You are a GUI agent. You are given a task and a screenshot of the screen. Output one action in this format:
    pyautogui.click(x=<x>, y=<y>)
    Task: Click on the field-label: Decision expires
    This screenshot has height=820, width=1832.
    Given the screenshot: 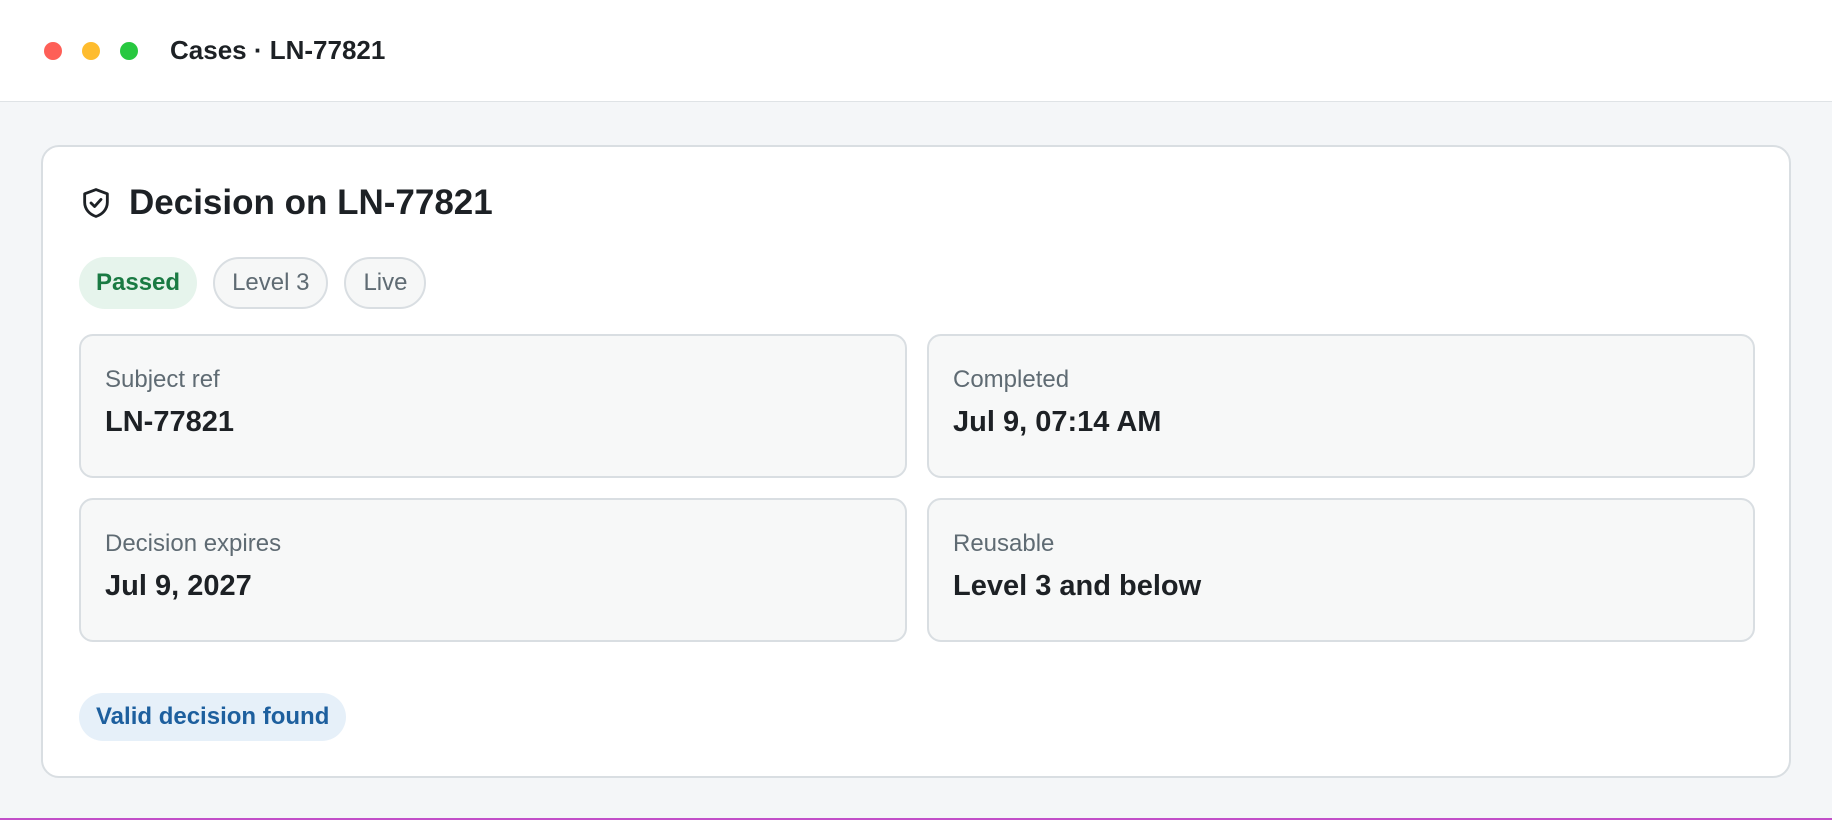 What is the action you would take?
    pyautogui.click(x=193, y=543)
    